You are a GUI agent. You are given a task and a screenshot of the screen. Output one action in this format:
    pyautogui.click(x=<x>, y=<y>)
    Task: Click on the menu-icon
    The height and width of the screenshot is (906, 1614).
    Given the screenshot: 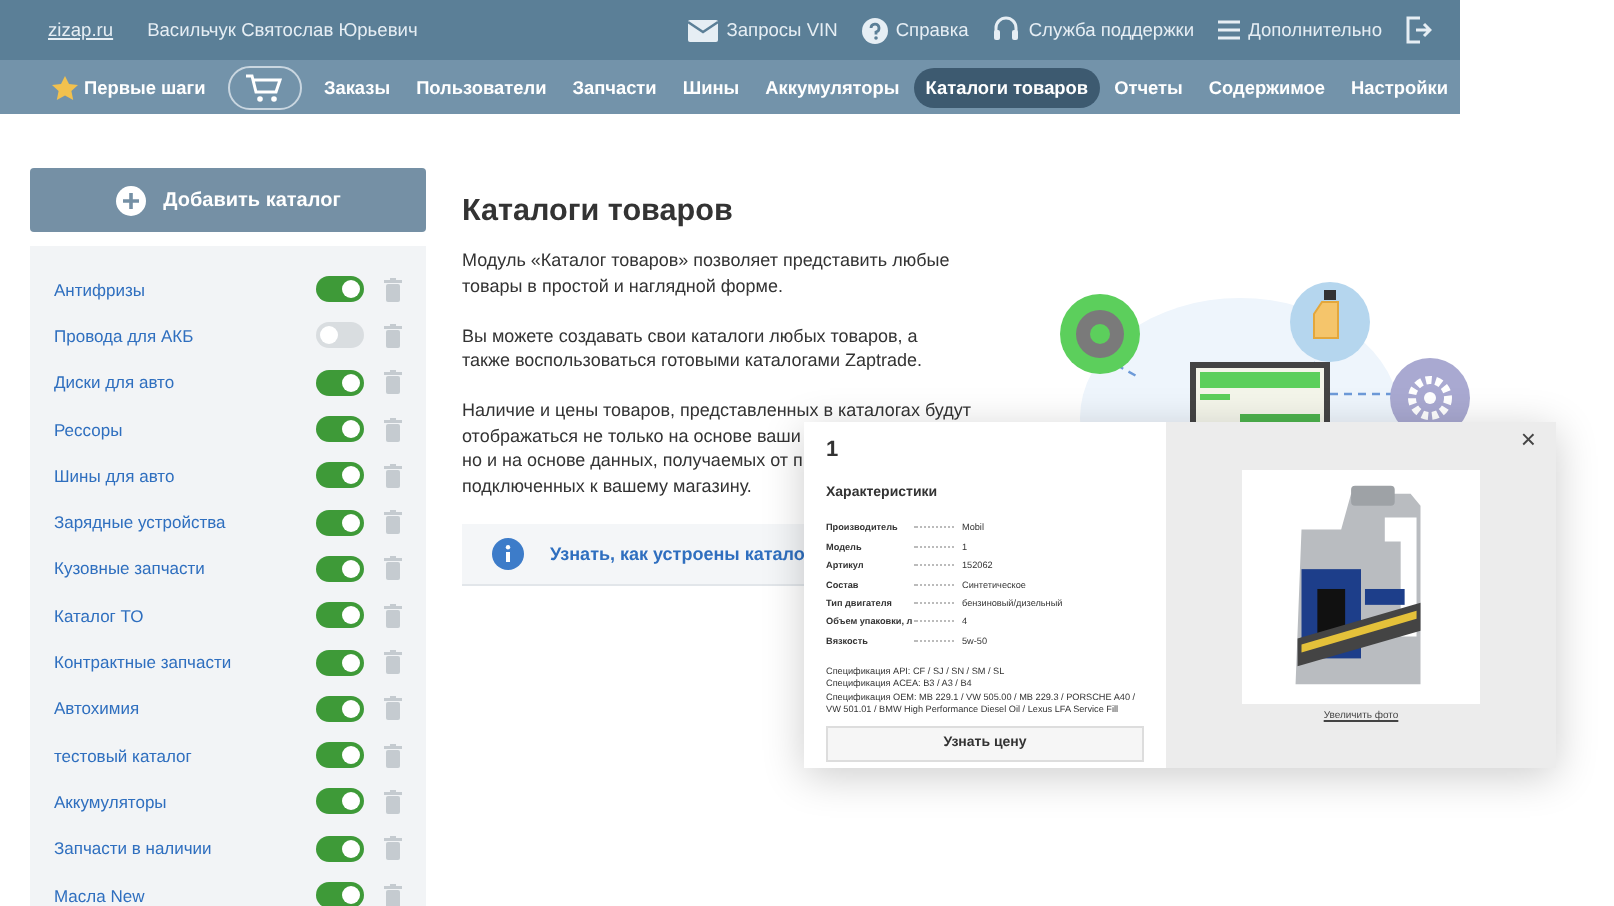 What is the action you would take?
    pyautogui.click(x=1229, y=30)
    